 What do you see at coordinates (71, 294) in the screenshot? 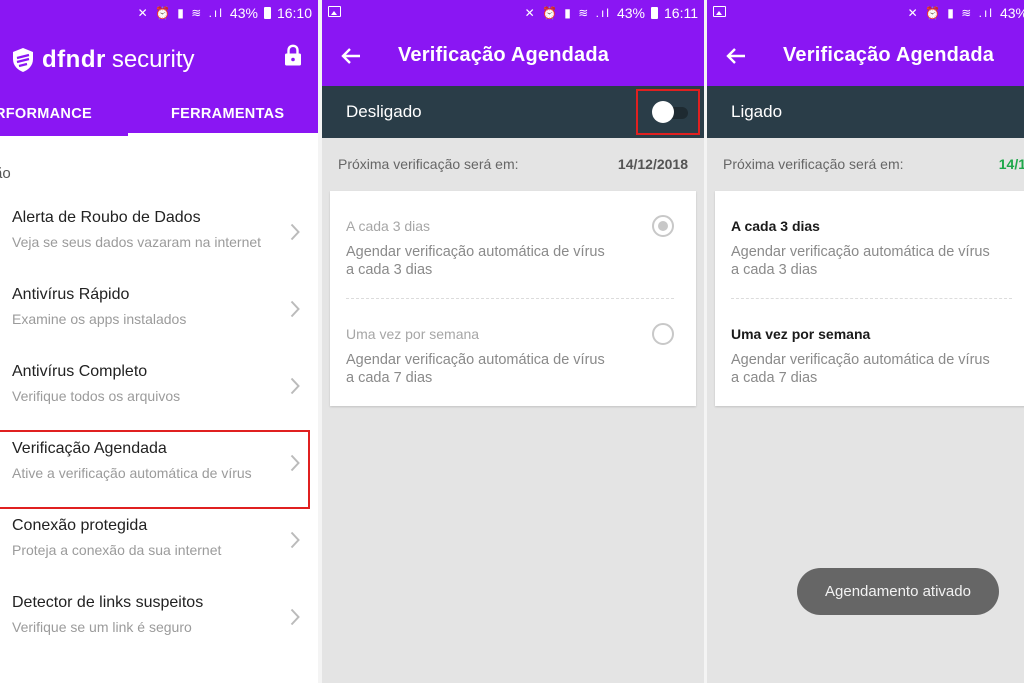
I see `menu-item-title: Antivírus Rápido` at bounding box center [71, 294].